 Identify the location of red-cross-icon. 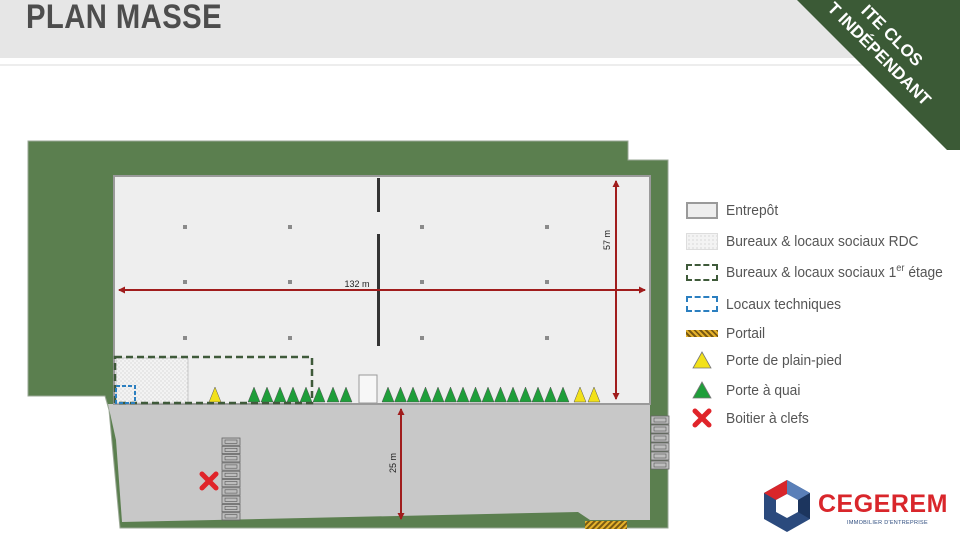
(702, 418).